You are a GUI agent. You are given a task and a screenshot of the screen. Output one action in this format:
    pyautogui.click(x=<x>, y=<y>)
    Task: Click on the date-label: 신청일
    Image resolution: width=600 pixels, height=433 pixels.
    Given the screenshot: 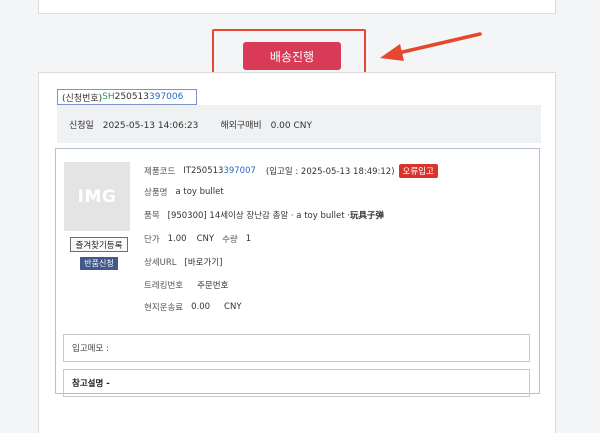 What is the action you would take?
    pyautogui.click(x=81, y=125)
    